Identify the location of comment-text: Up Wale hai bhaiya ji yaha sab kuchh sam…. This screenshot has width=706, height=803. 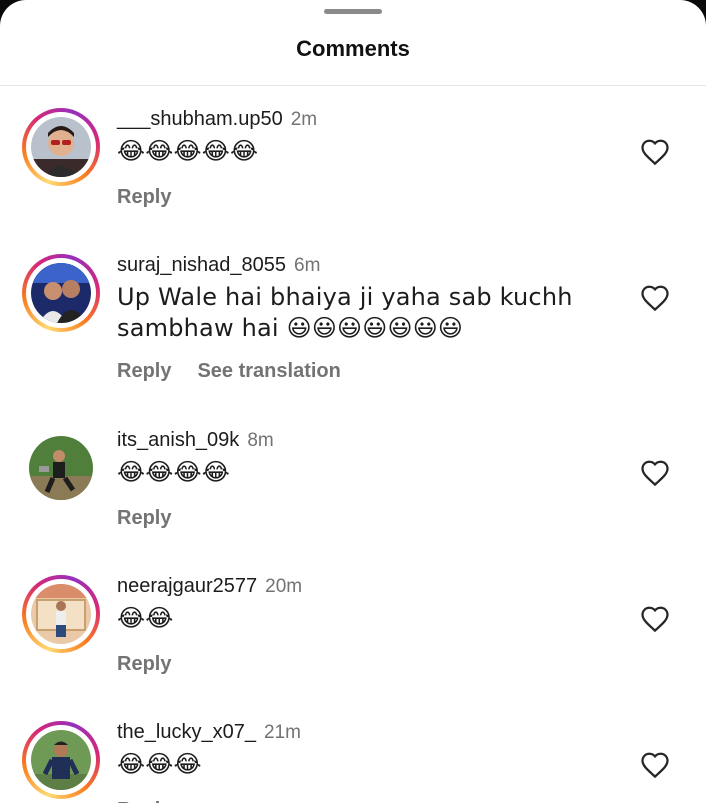
(345, 312).